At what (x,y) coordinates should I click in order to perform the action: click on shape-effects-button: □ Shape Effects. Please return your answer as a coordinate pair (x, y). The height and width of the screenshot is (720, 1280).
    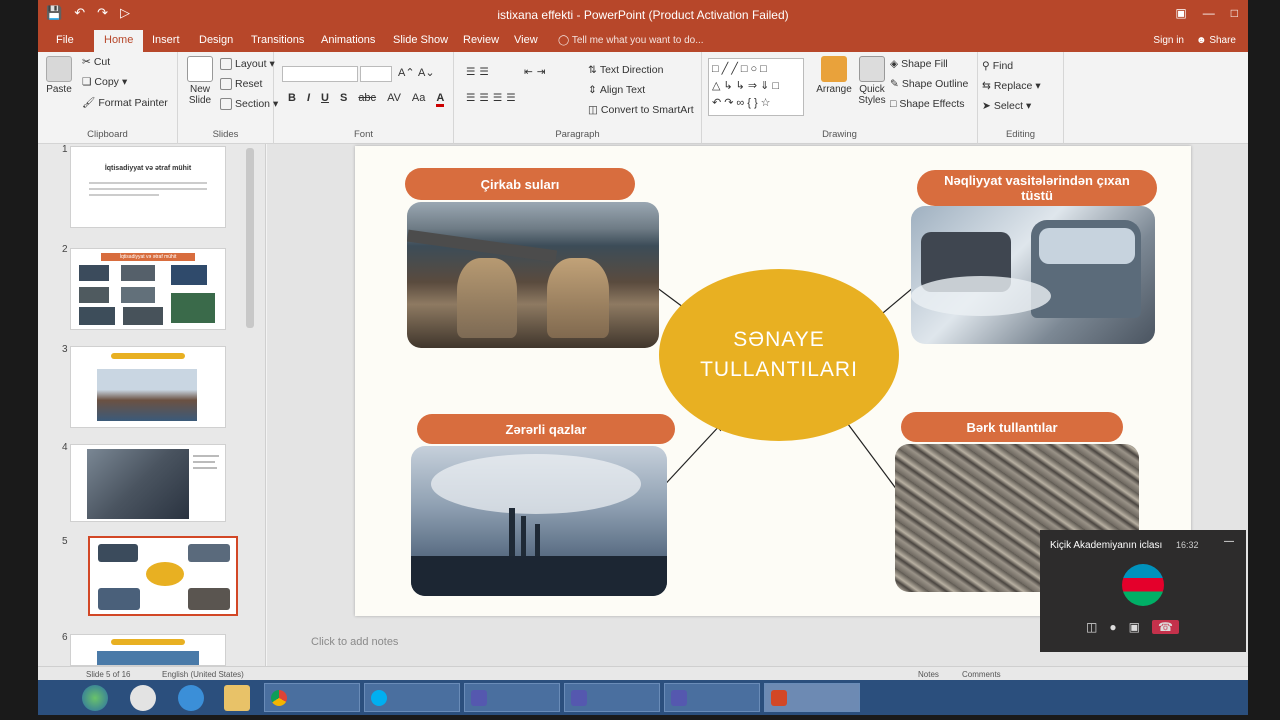
    Looking at the image, I should click on (927, 104).